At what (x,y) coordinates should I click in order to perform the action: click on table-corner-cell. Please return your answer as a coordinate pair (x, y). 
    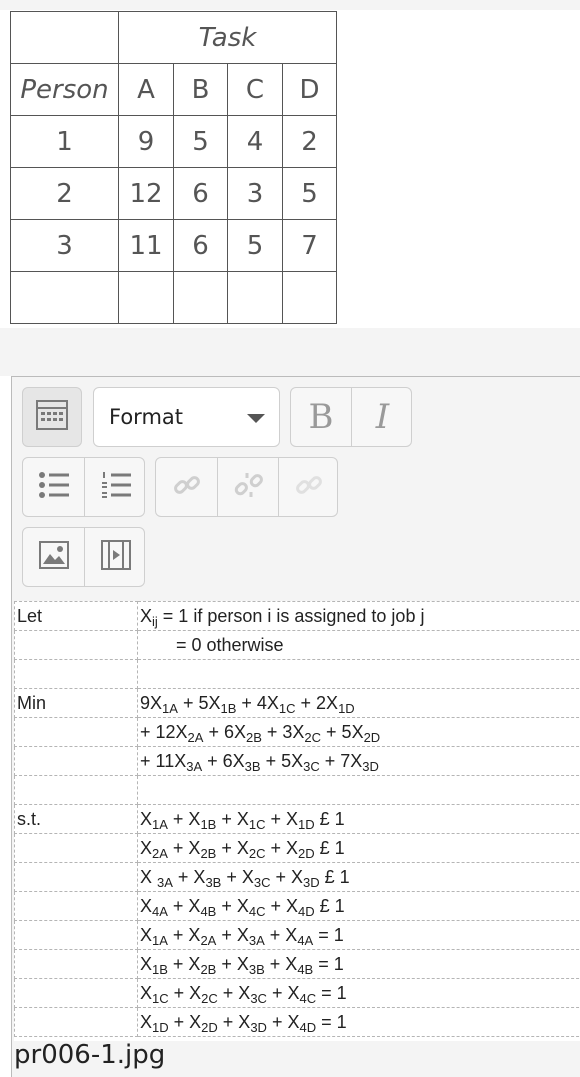
    Looking at the image, I should click on (65, 38).